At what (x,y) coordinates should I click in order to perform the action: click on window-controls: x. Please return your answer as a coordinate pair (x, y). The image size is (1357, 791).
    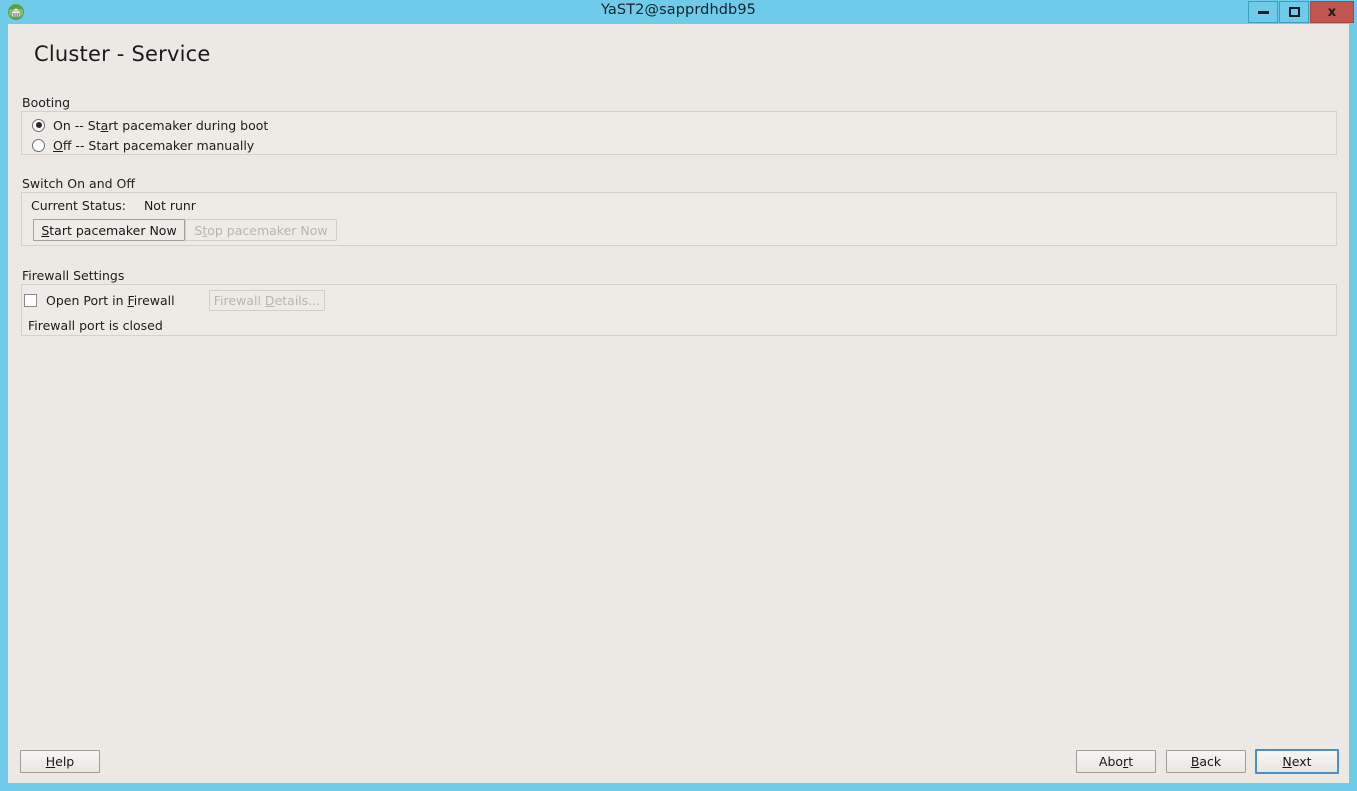
    Looking at the image, I should click on (1301, 12).